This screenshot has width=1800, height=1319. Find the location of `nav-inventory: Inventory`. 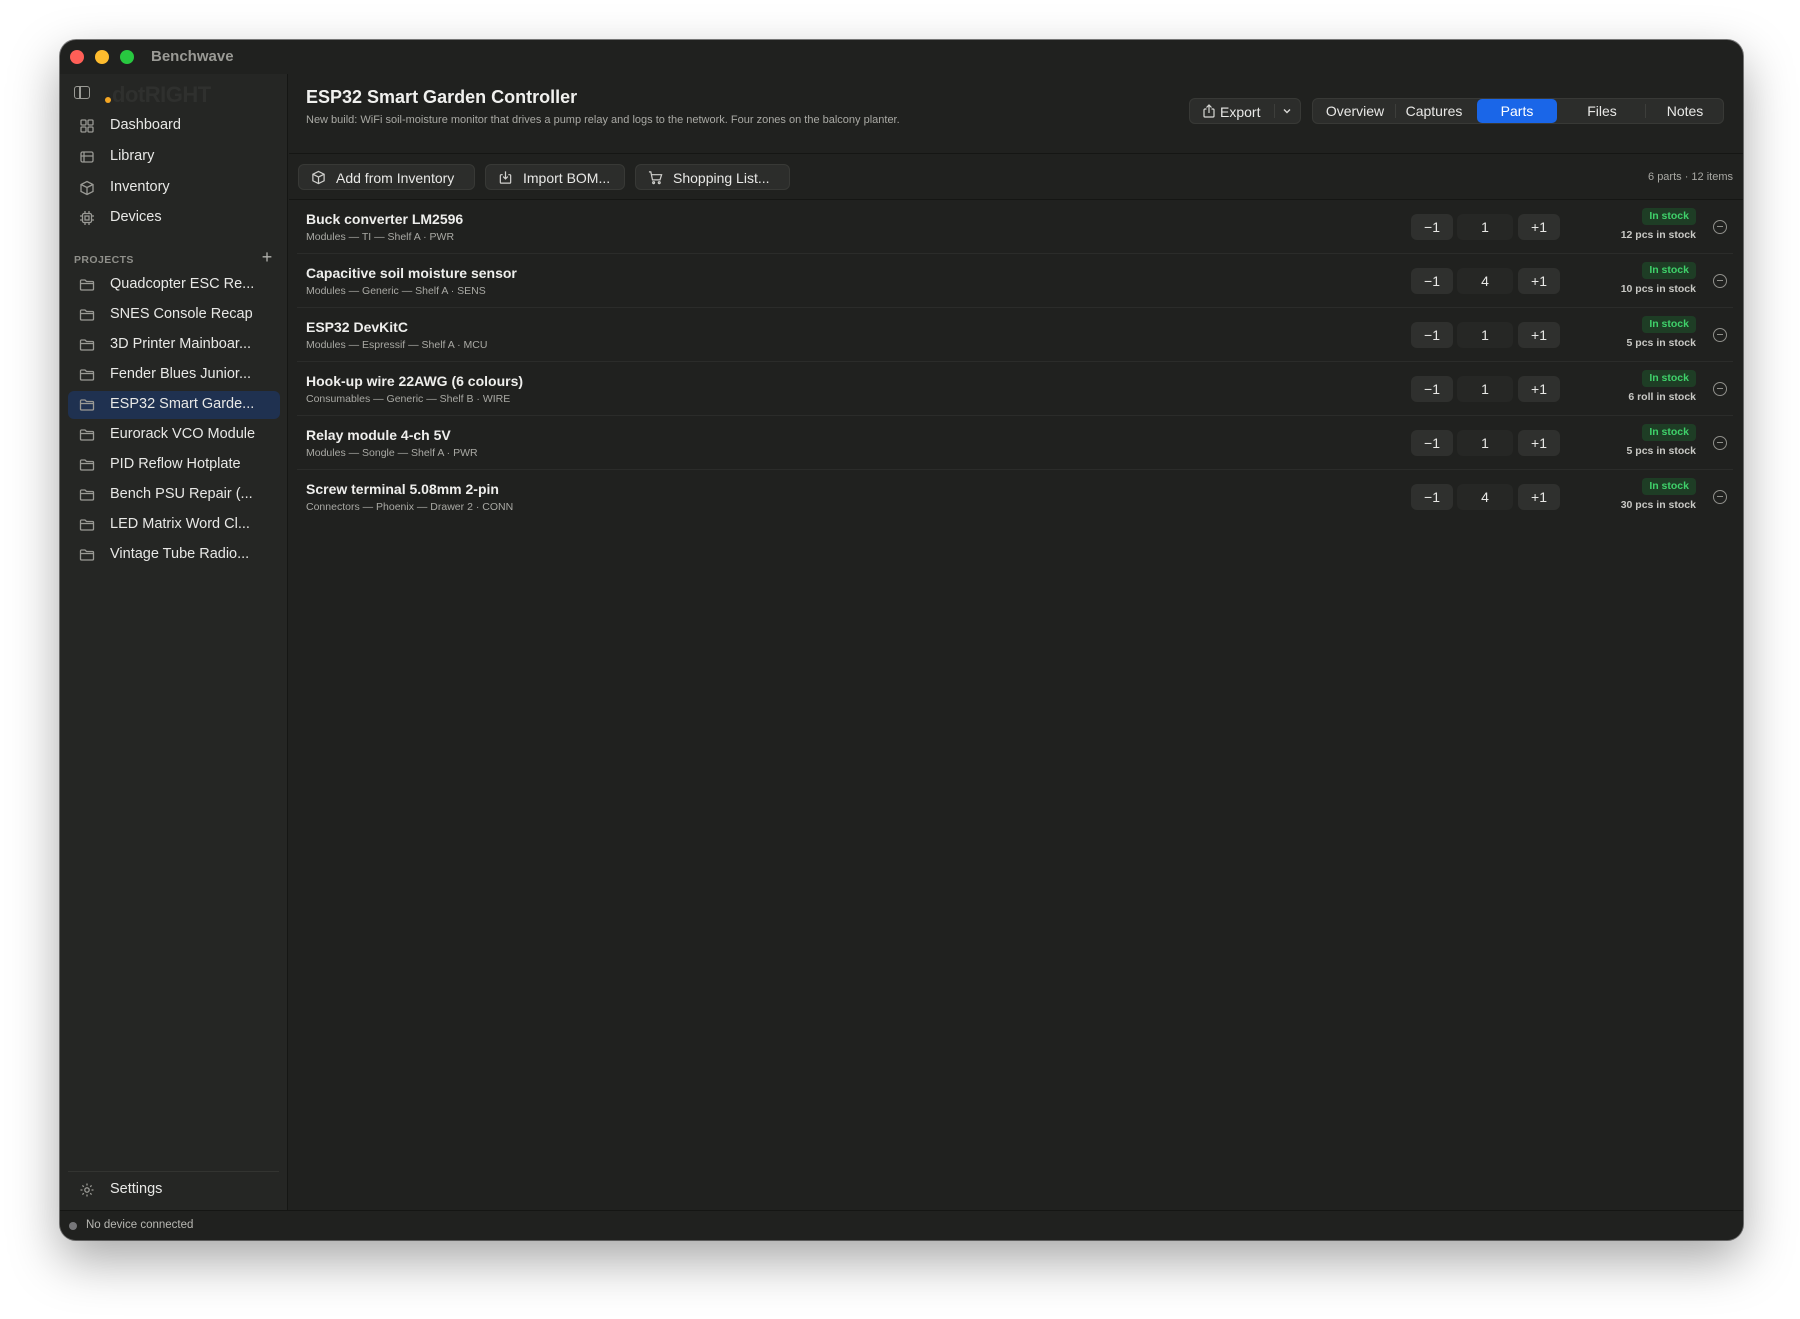

nav-inventory: Inventory is located at coordinates (174, 188).